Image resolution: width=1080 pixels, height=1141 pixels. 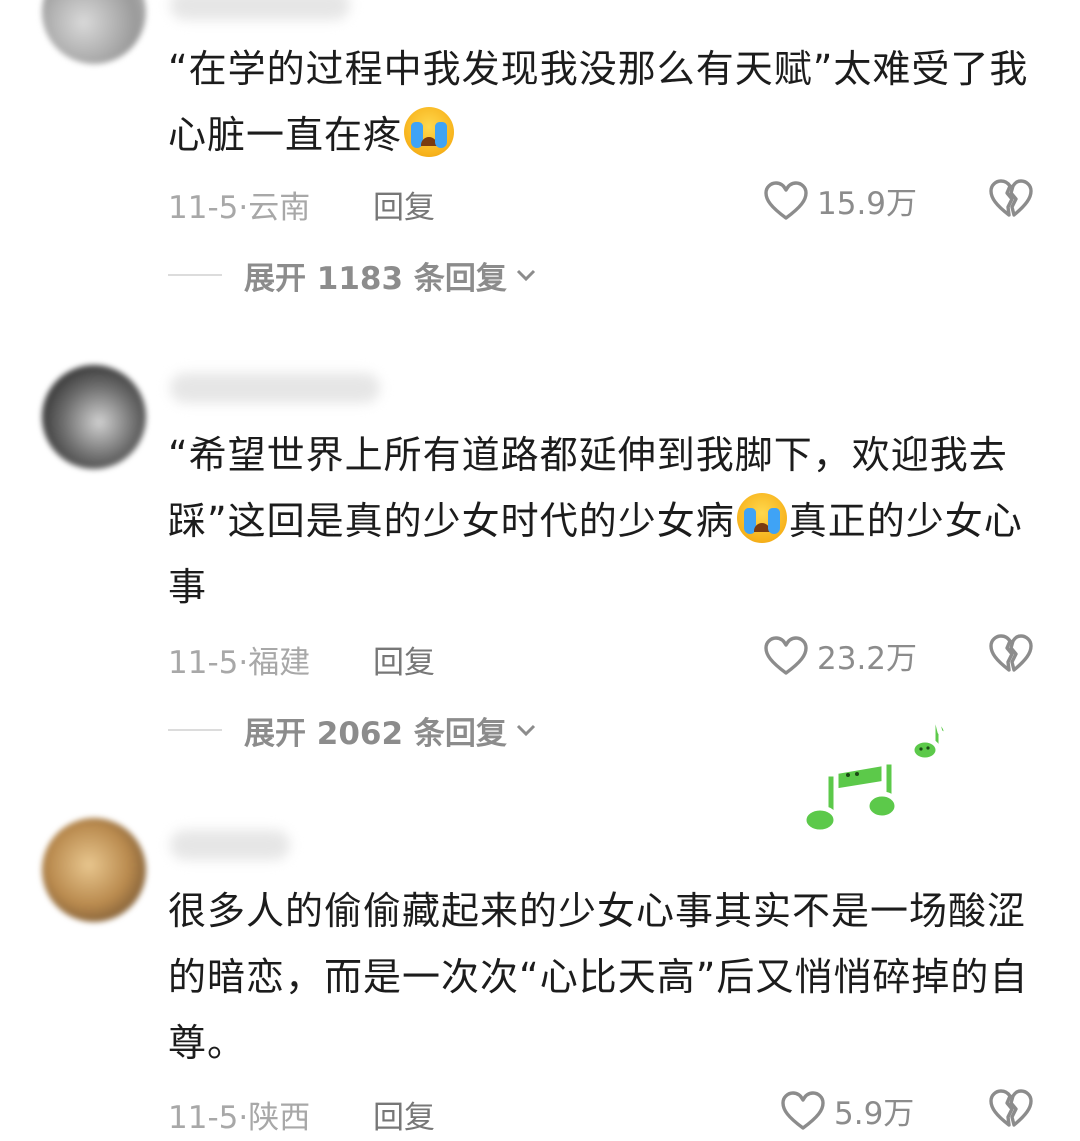 I want to click on comment-text-main: “在学的过程中我发现我没那么有天赋”太难受了我心脏一直在疼, so click(x=598, y=102).